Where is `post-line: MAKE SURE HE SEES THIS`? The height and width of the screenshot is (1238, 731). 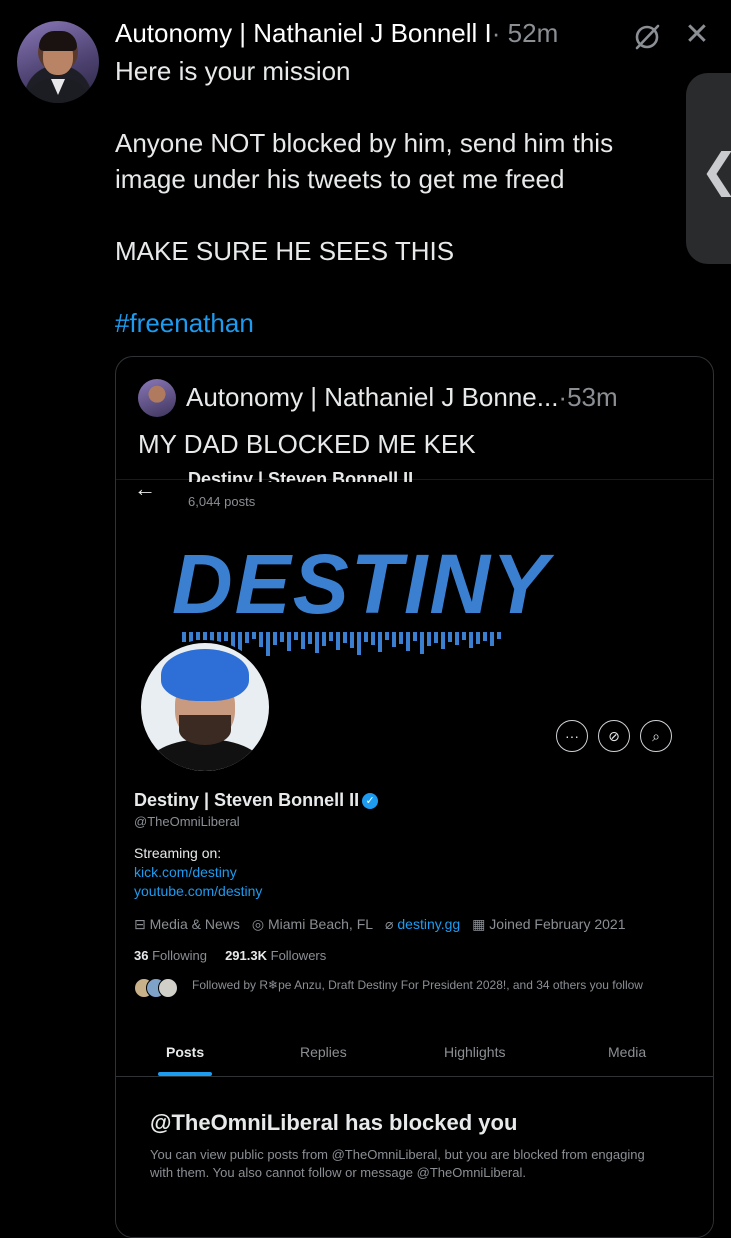
post-line: MAKE SURE HE SEES THIS is located at coordinates (285, 251).